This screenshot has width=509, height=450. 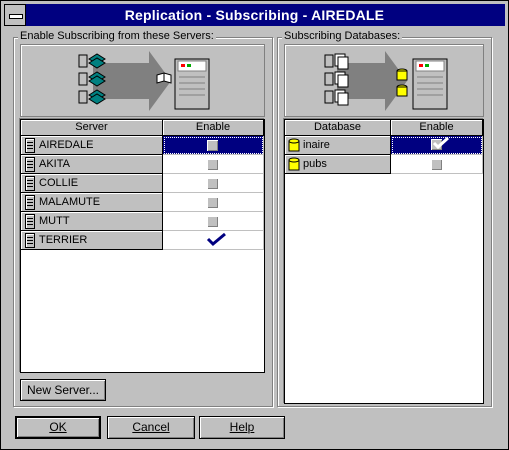 I want to click on help-button: Help, so click(x=242, y=427).